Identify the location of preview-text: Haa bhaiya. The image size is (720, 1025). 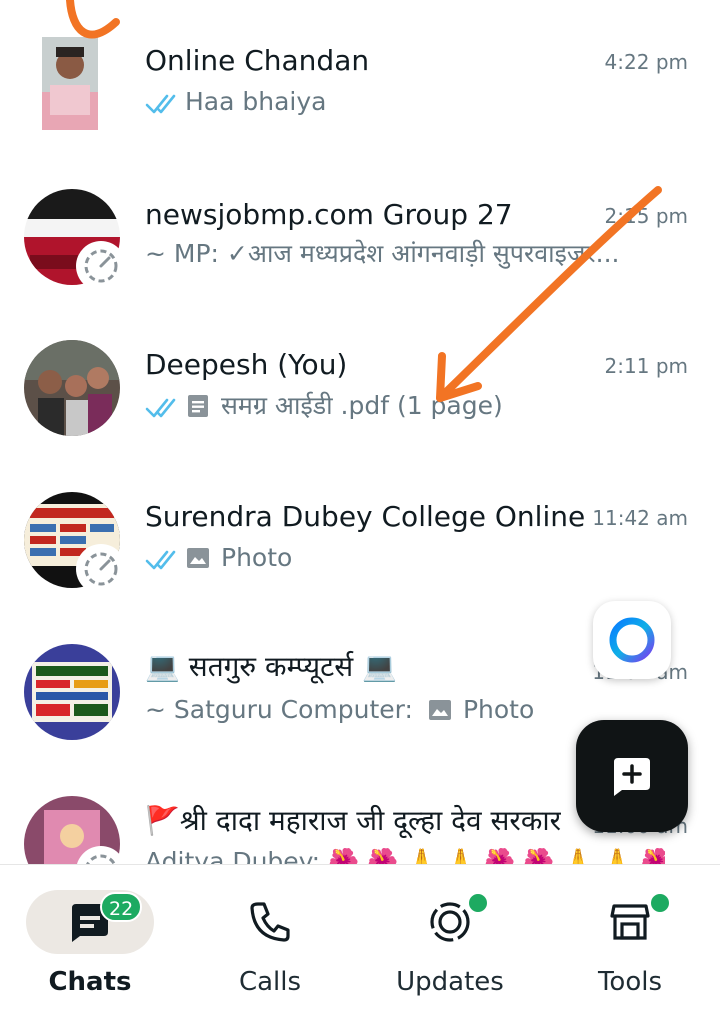
(256, 101).